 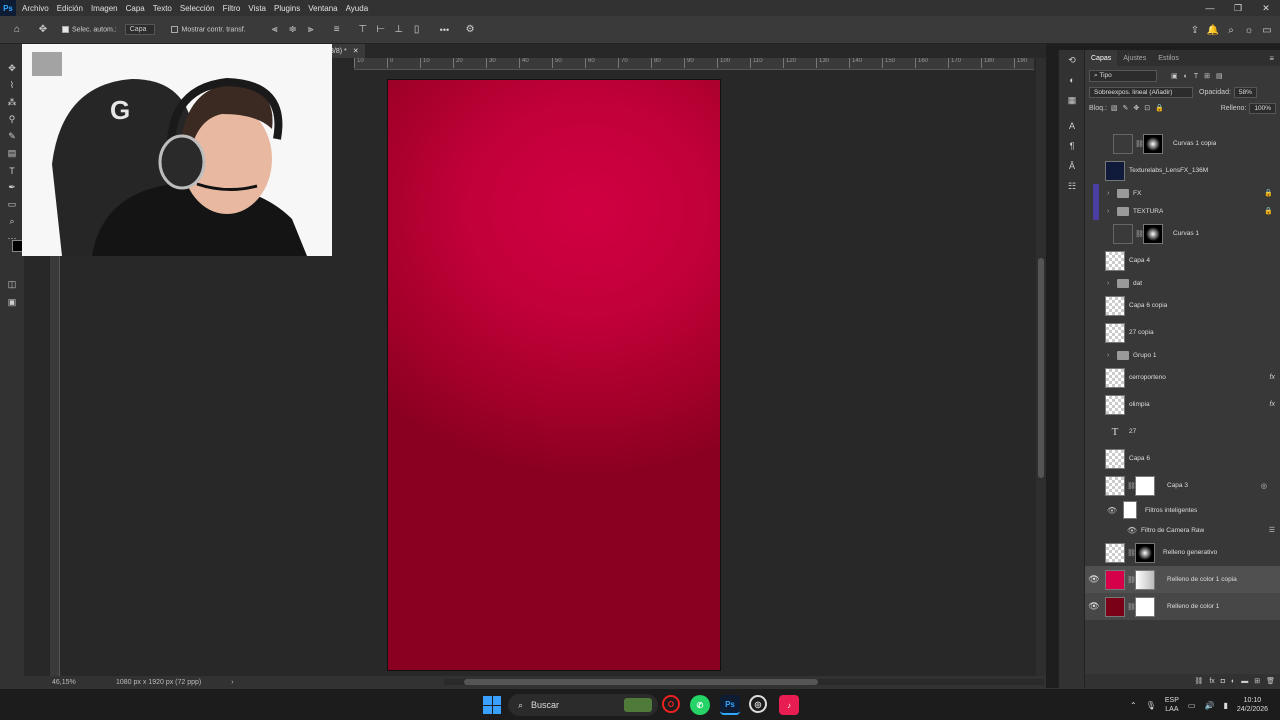 What do you see at coordinates (1172, 705) in the screenshot?
I see `language-indicator: ESP LAA` at bounding box center [1172, 705].